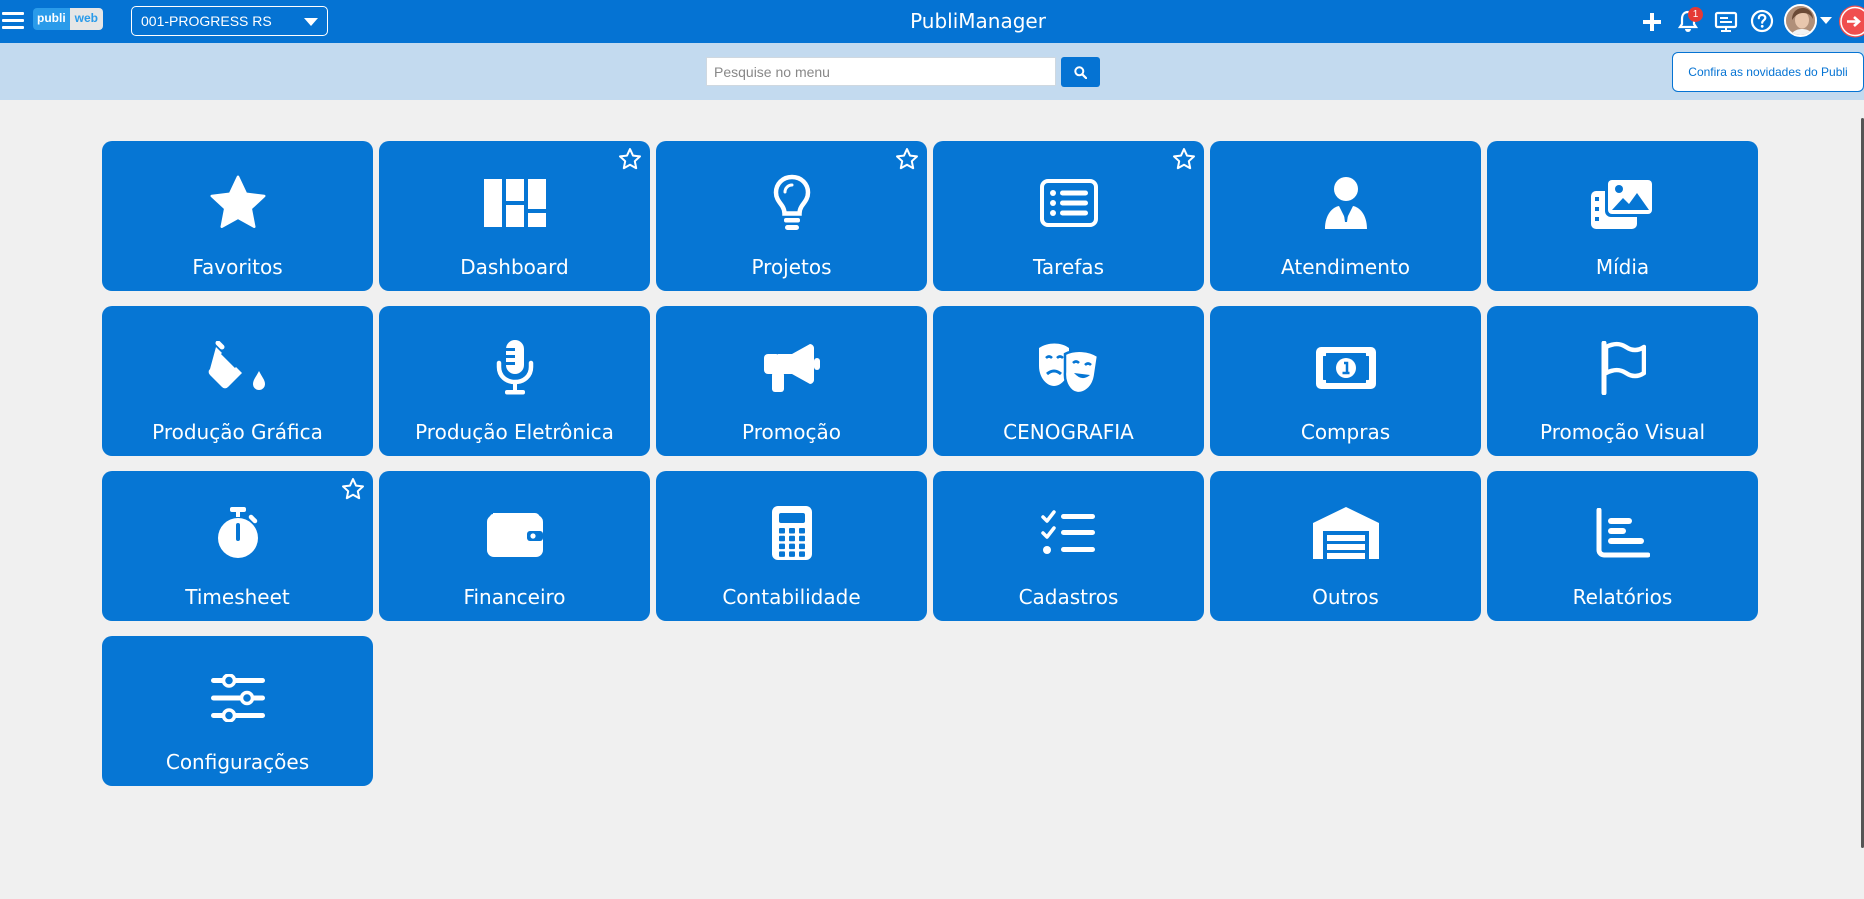 This screenshot has height=899, width=1864. What do you see at coordinates (1069, 368) in the screenshot?
I see `theater-masks-icon` at bounding box center [1069, 368].